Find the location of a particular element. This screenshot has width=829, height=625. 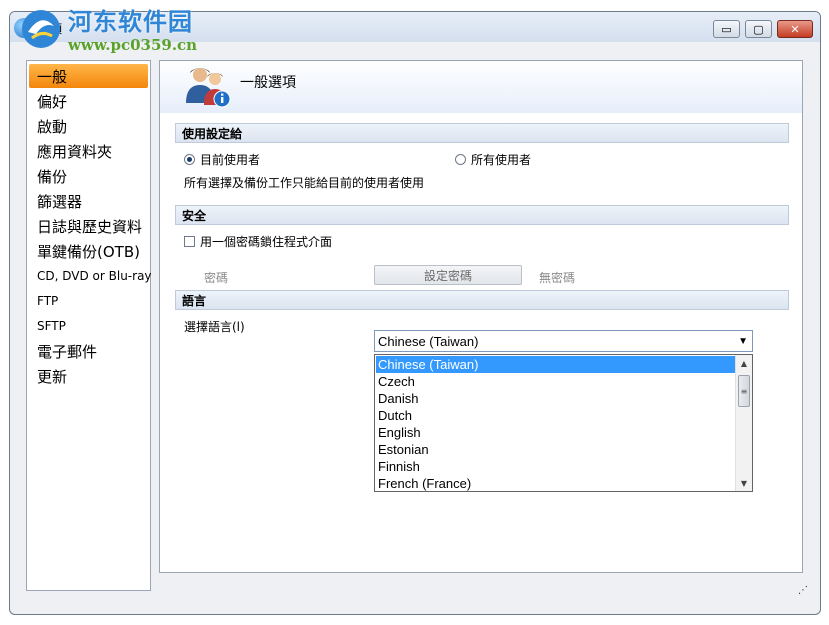

maximize-button: ▢ is located at coordinates (758, 29).